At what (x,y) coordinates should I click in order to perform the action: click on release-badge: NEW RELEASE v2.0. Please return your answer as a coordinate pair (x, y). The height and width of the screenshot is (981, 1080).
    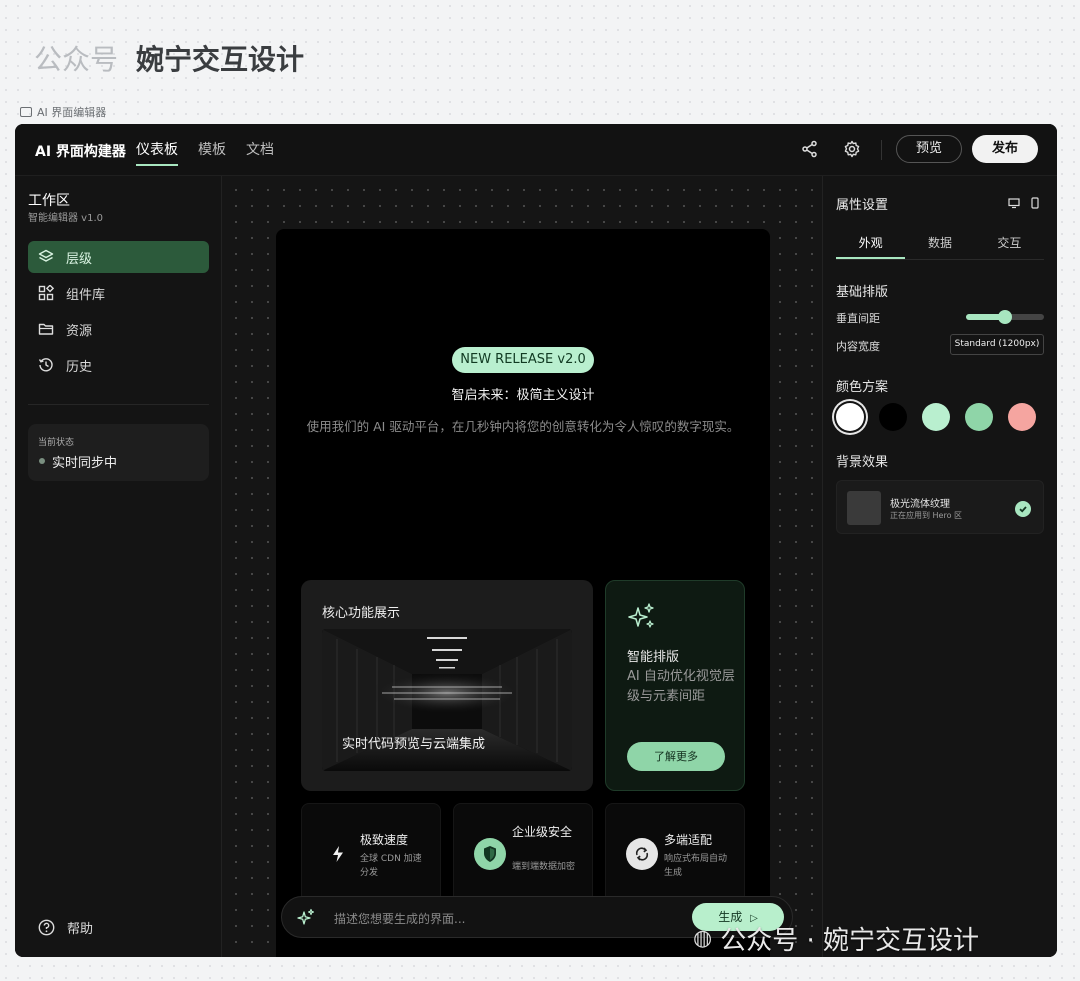
    Looking at the image, I should click on (523, 360).